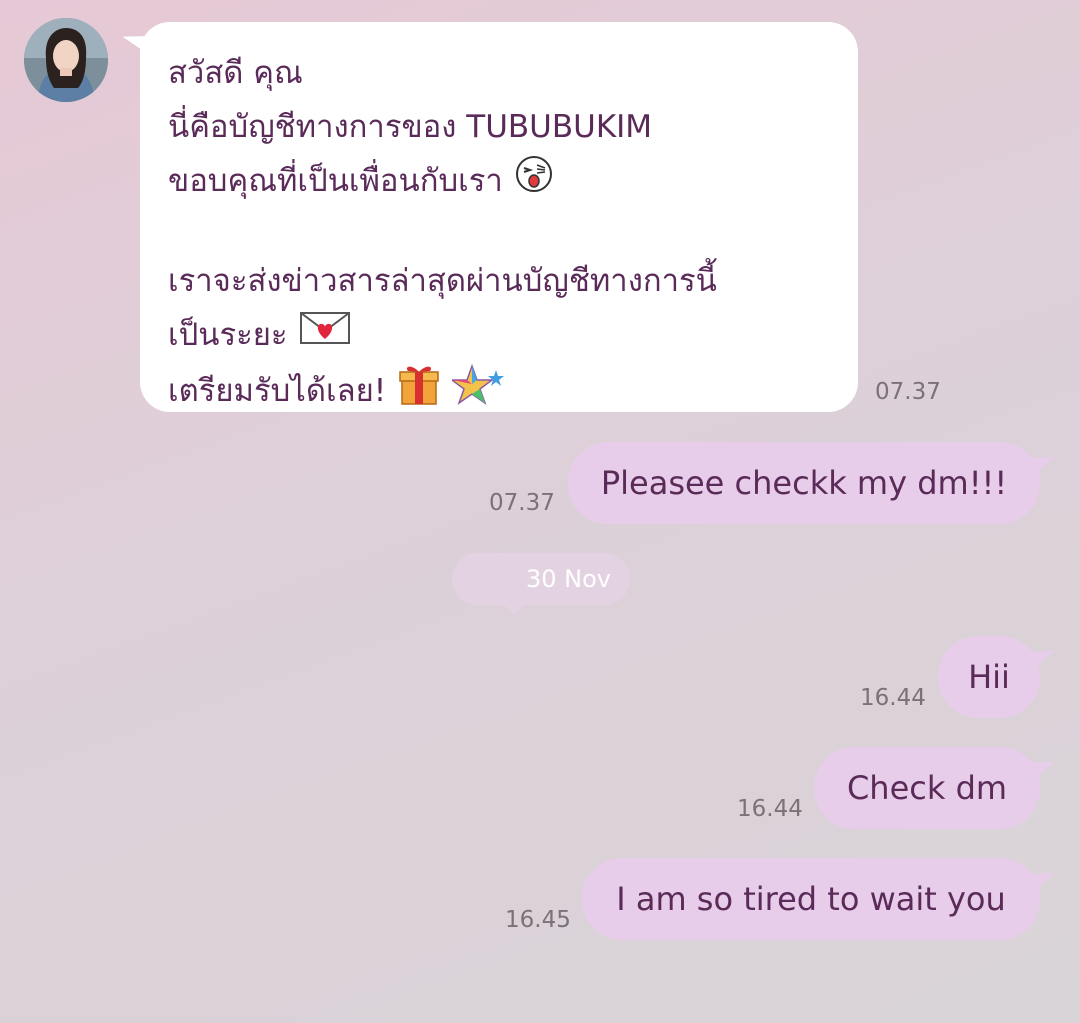 This screenshot has width=1080, height=1023. I want to click on message-line: เตรียมรับได้เลย!, so click(500, 389).